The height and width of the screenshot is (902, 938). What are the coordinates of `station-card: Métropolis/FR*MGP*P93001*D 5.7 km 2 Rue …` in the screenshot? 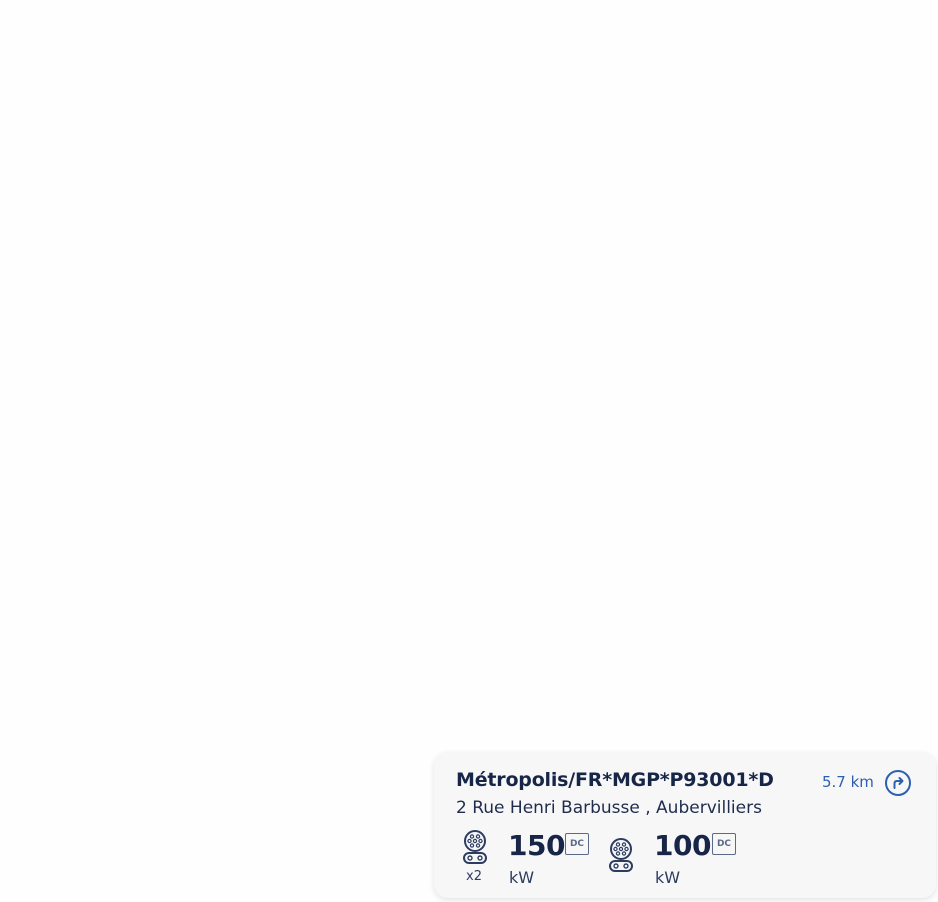 It's located at (685, 825).